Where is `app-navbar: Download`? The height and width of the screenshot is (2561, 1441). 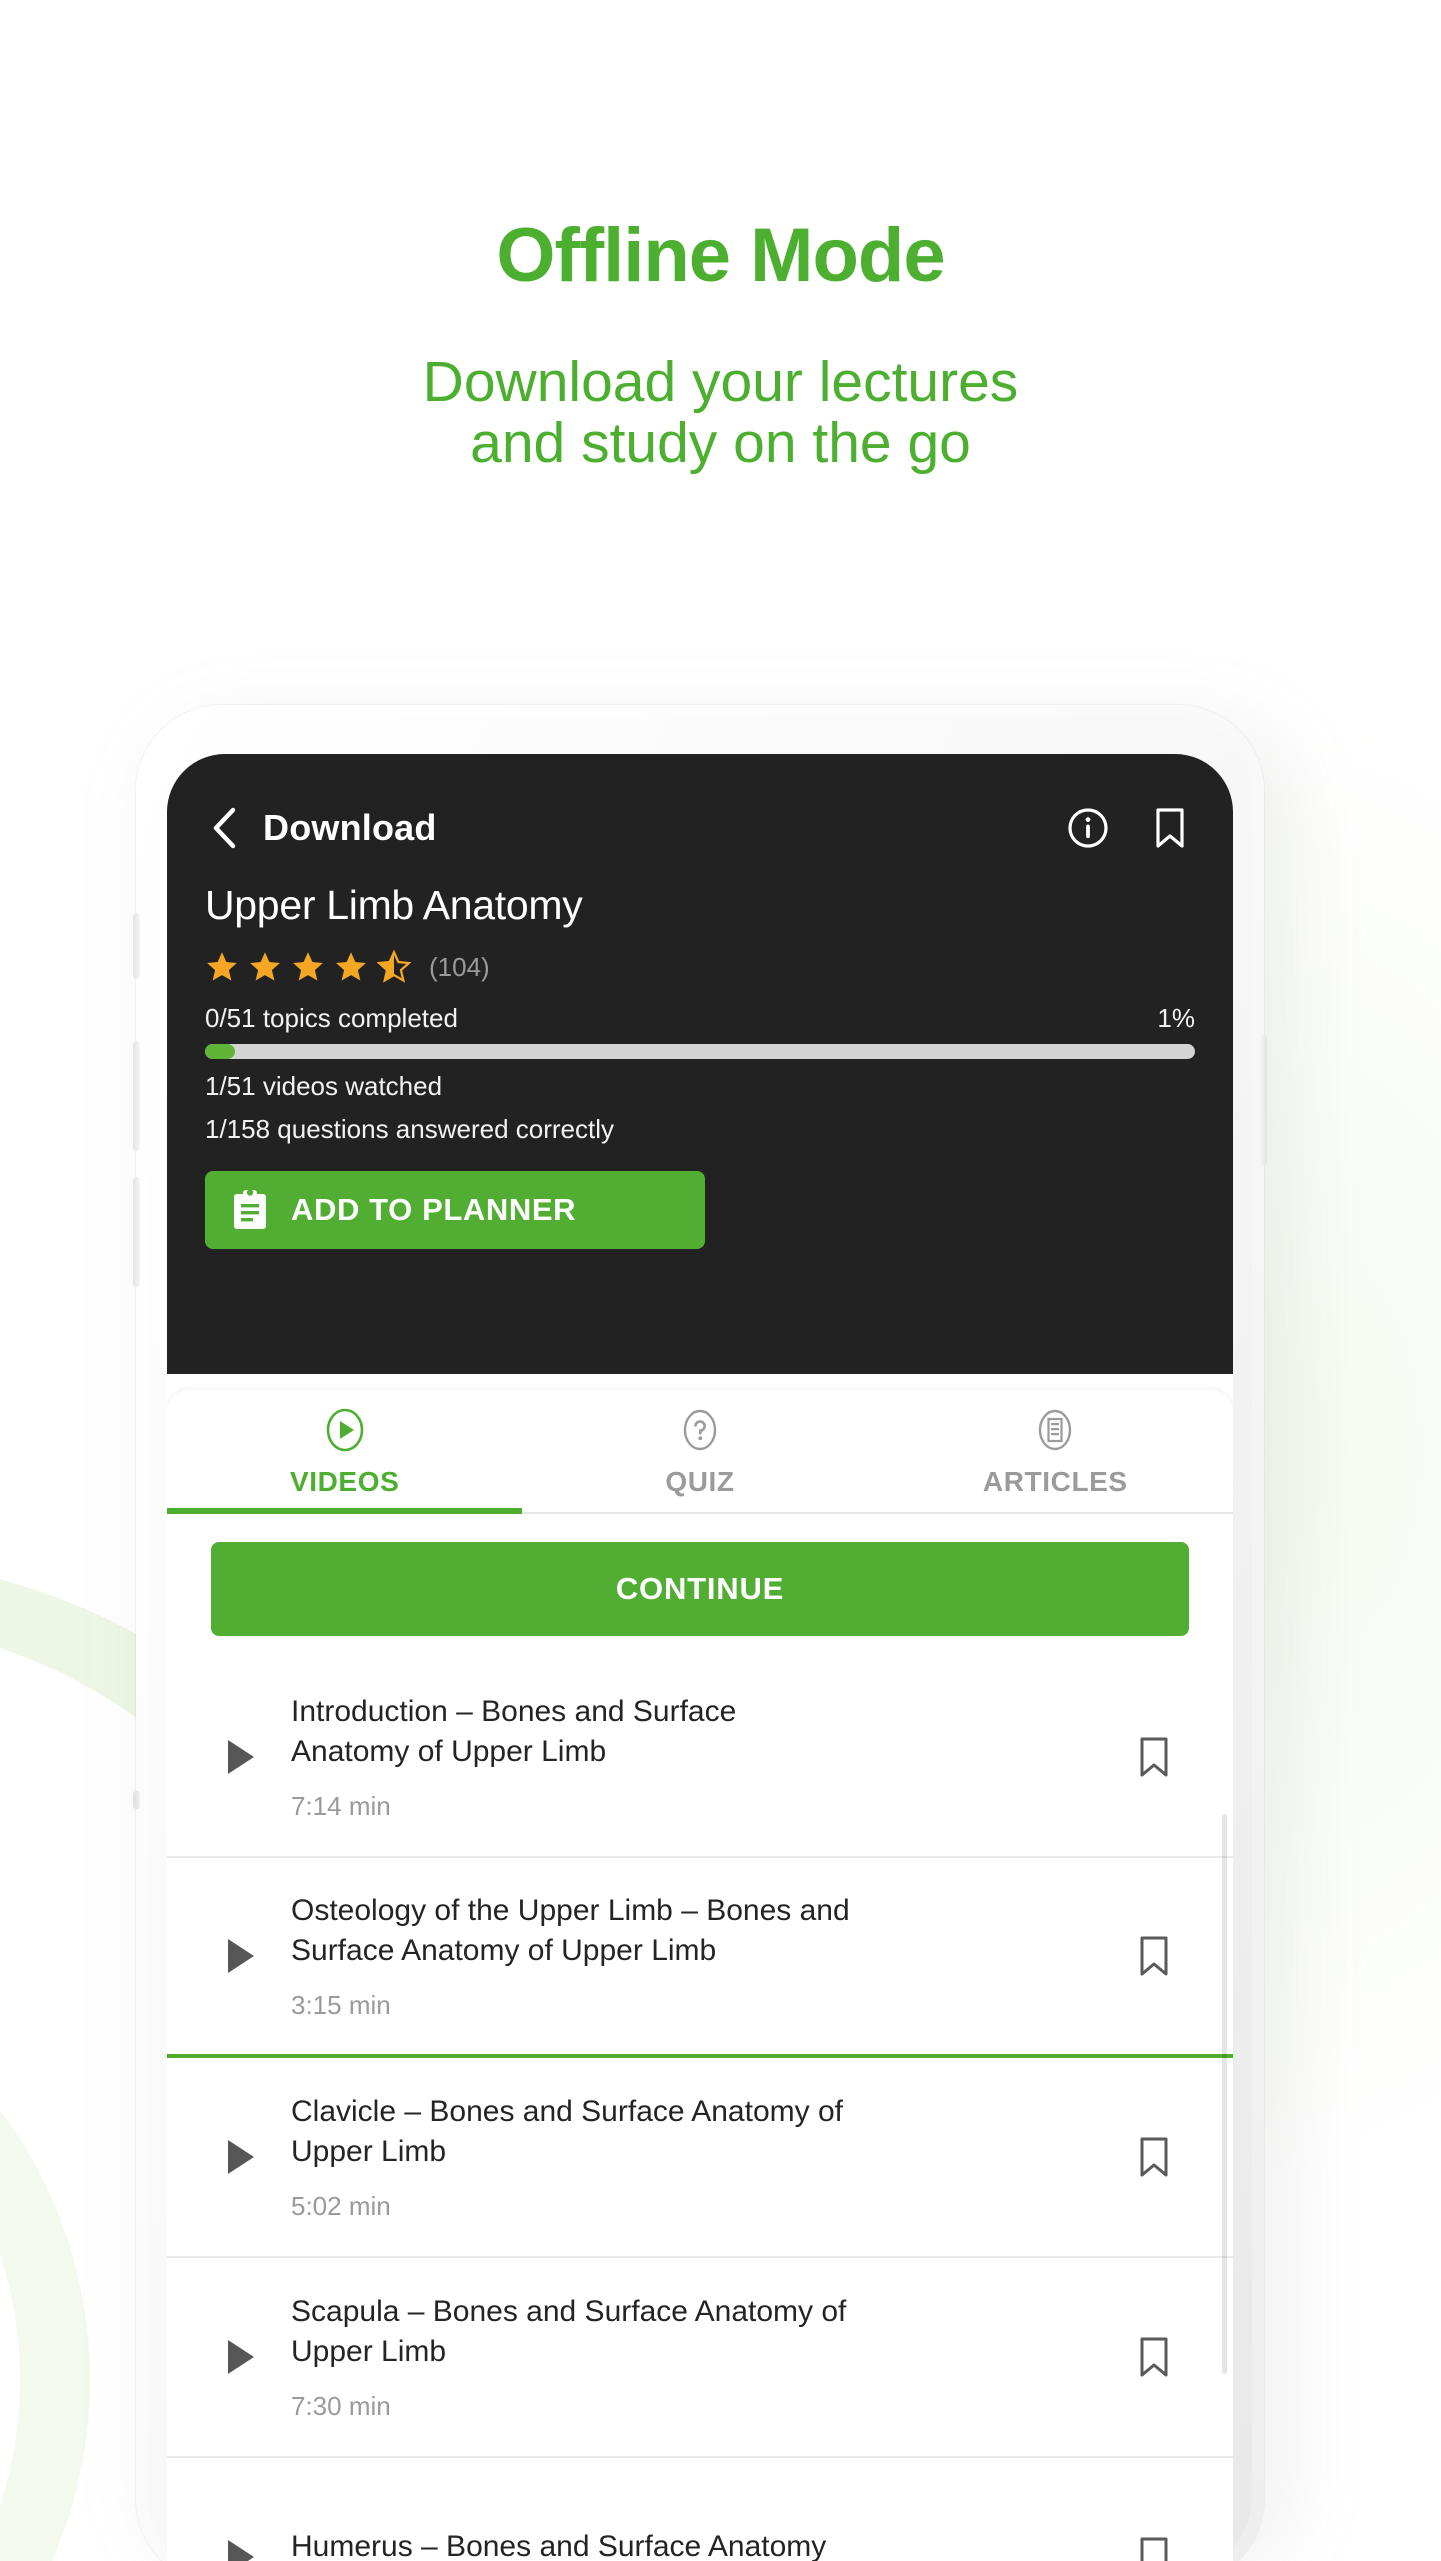 app-navbar: Download is located at coordinates (700, 806).